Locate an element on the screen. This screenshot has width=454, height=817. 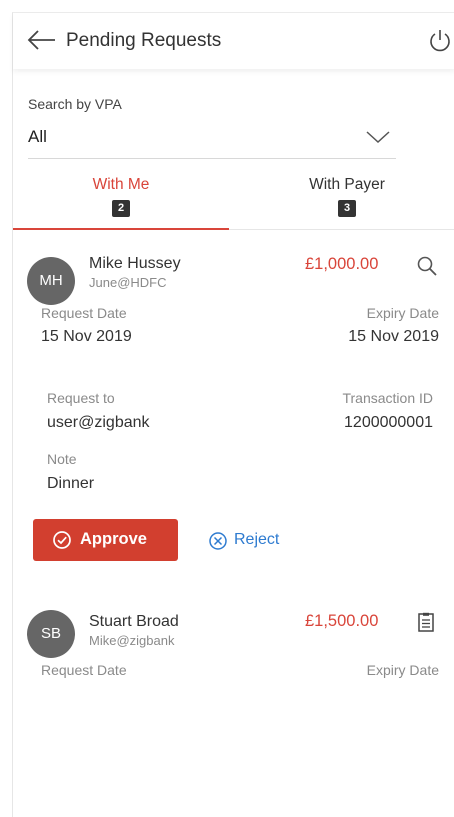
tab-with-me: With Me 2 is located at coordinates (121, 201).